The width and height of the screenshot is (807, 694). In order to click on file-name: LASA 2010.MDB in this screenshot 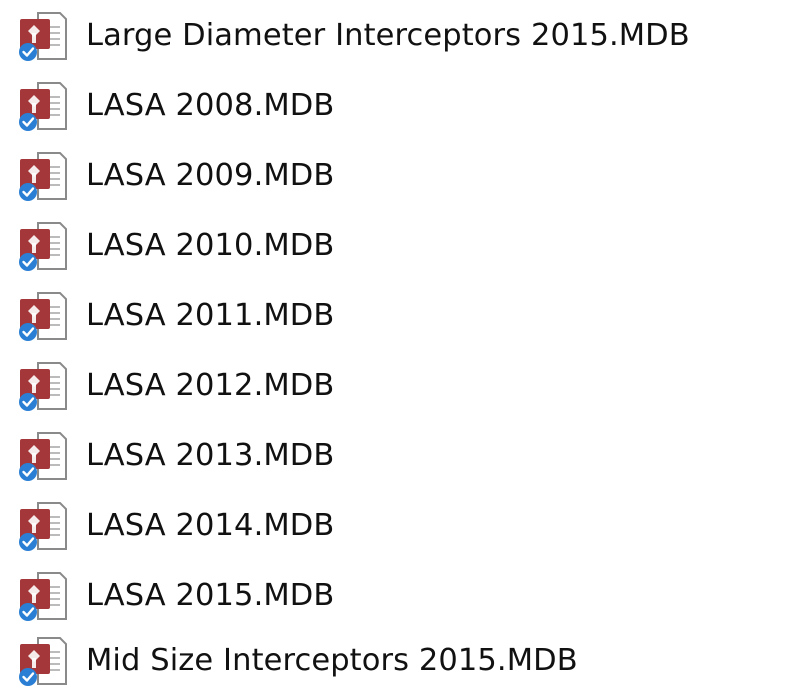, I will do `click(210, 245)`.